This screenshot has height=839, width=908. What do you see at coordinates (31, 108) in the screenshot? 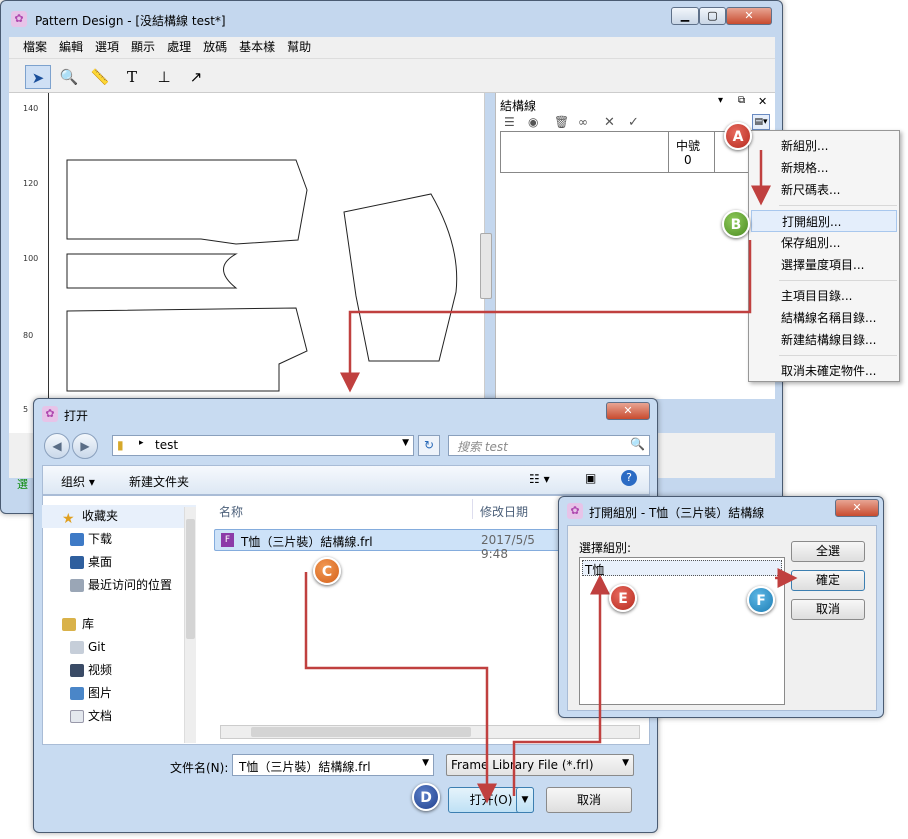
I see `ruler-label: 140` at bounding box center [31, 108].